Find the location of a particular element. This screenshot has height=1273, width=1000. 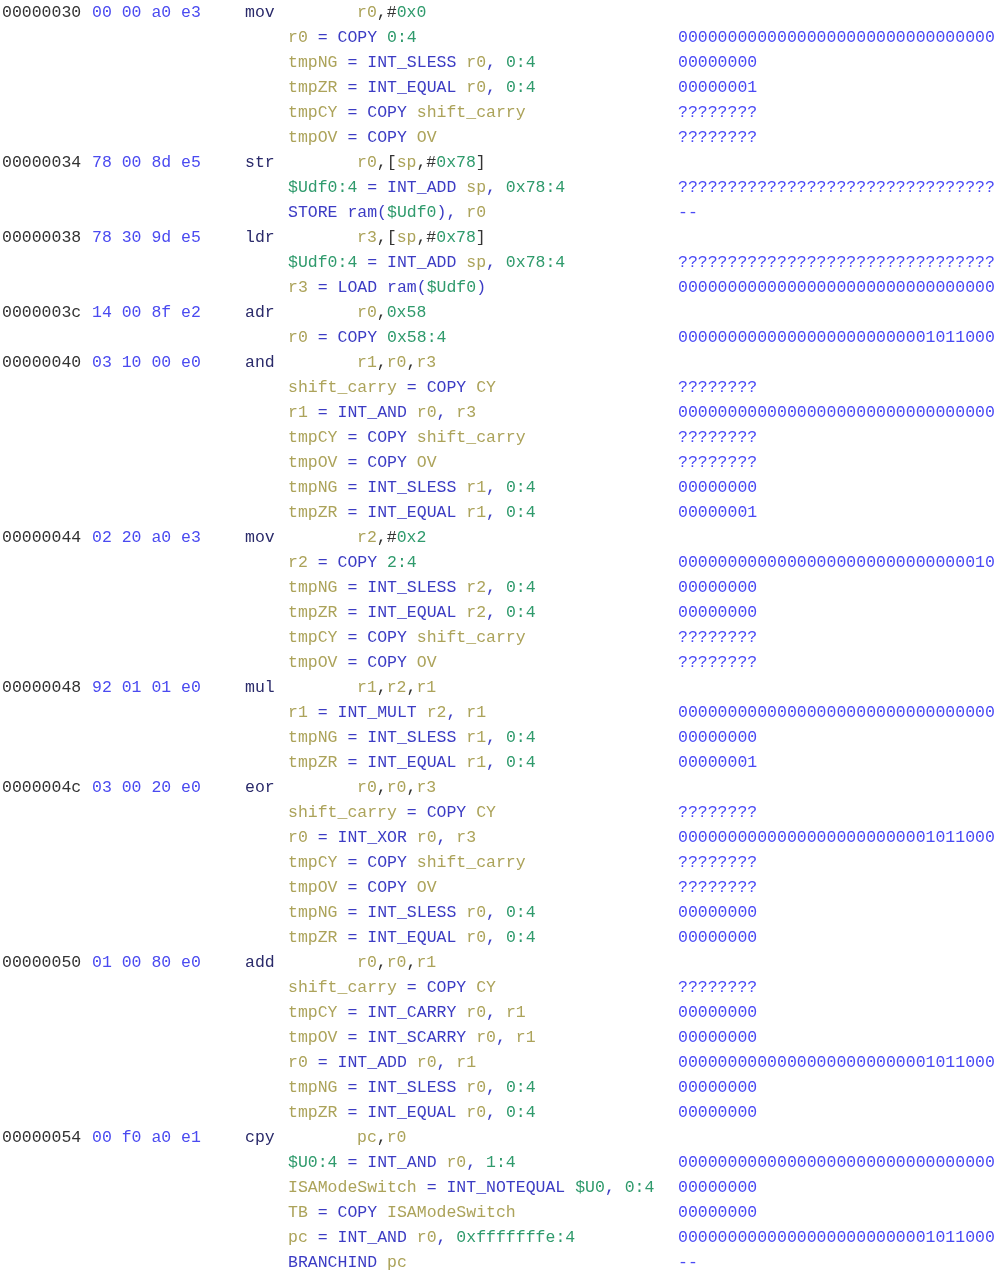

instruction-operands: pc,r0 is located at coordinates (382, 1137).